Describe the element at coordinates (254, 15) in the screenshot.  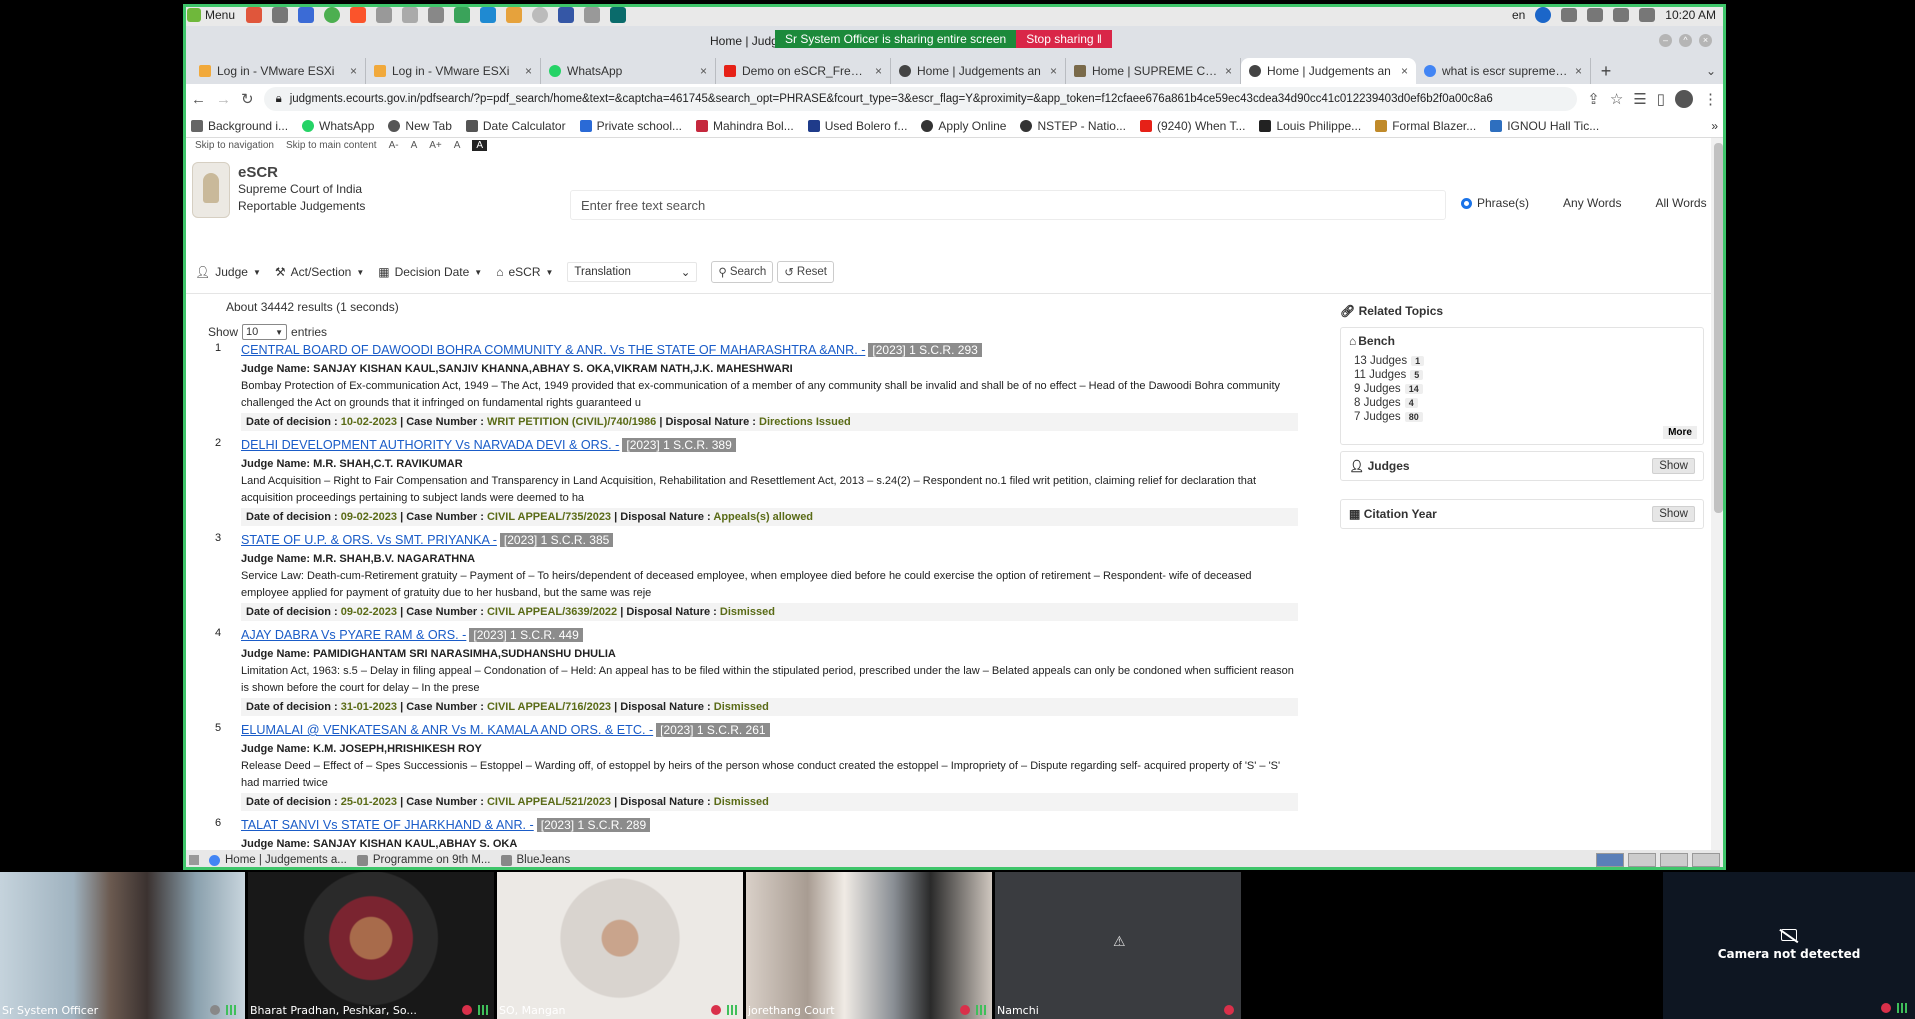
I see `firefox-icon` at that location.